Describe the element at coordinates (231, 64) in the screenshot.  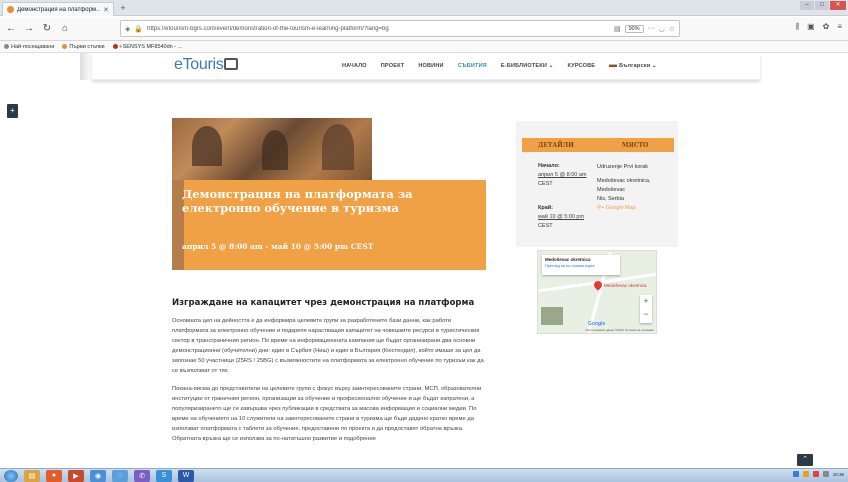
I see `laptop-icon` at that location.